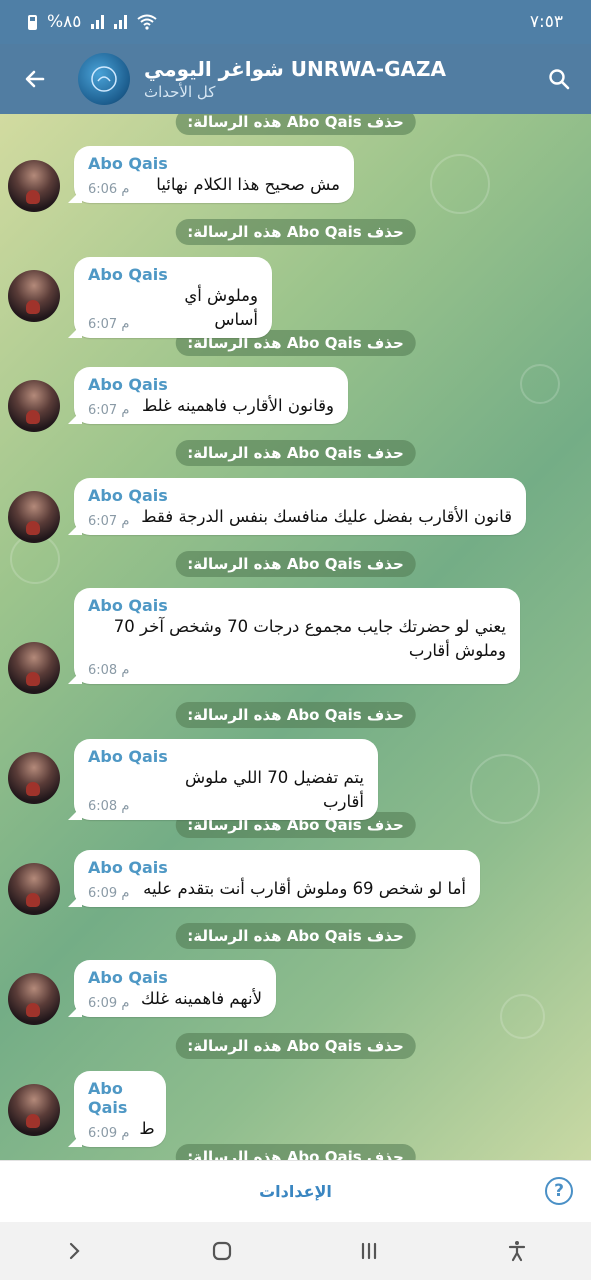 The image size is (591, 1280). I want to click on message-text: وملوش أي أساس, so click(221, 307).